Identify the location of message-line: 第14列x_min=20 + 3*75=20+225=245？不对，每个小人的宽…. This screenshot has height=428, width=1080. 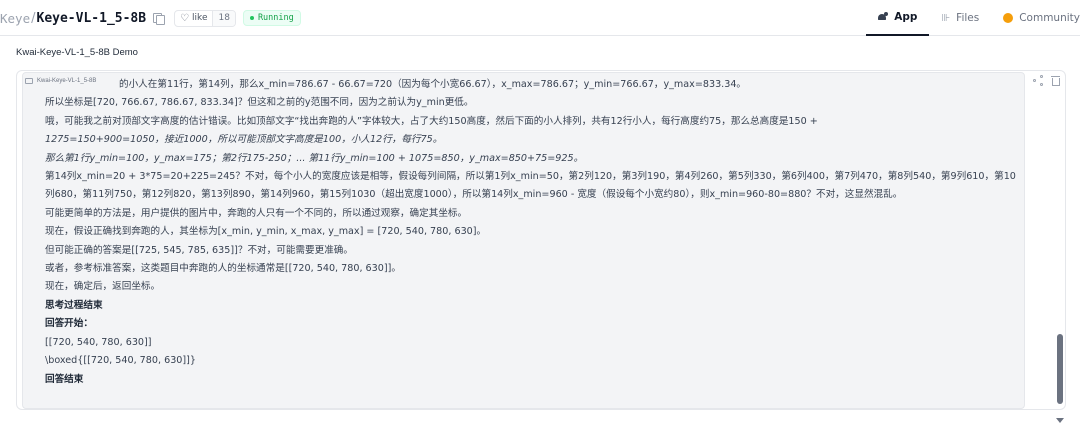
(530, 186).